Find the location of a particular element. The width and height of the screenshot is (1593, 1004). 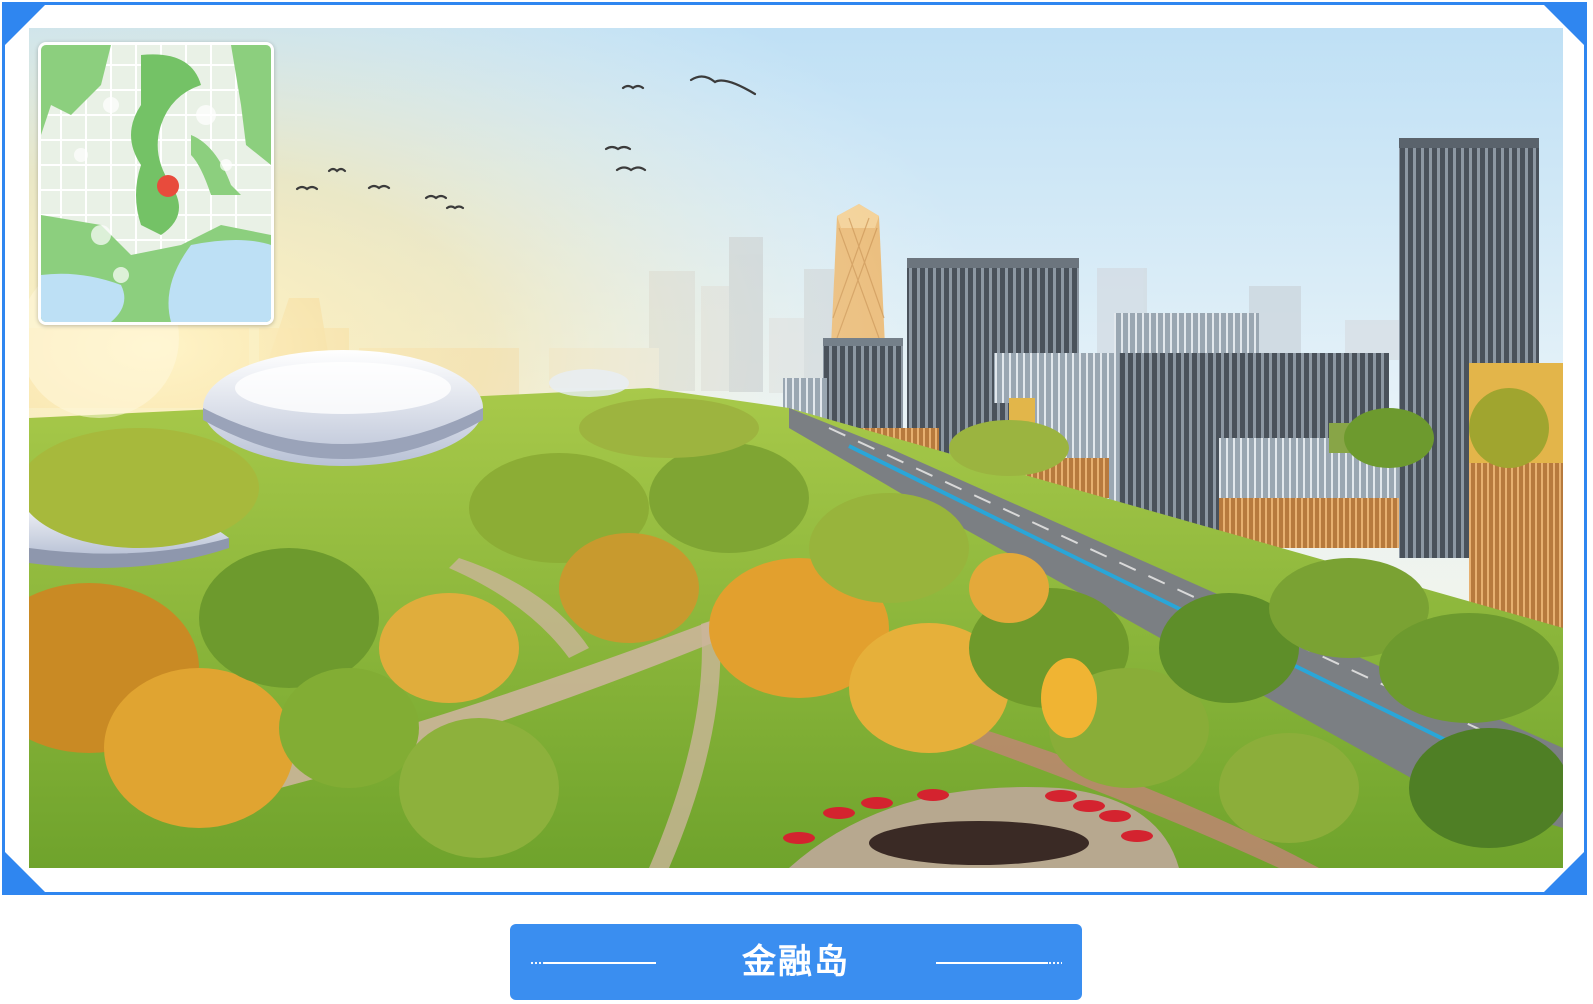

caption-divider-right is located at coordinates (992, 963).